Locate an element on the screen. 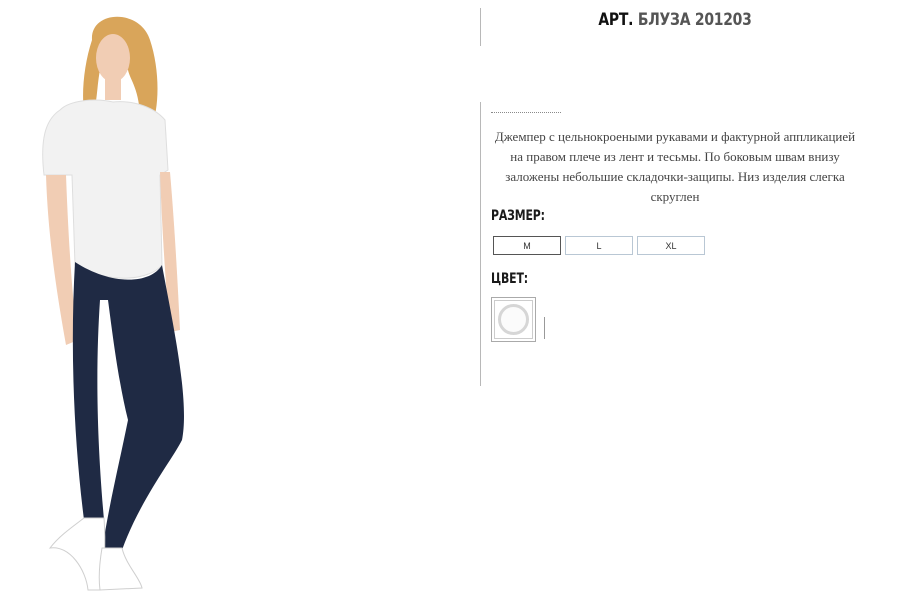 The image size is (922, 601). size-button-xl: XL is located at coordinates (671, 245).